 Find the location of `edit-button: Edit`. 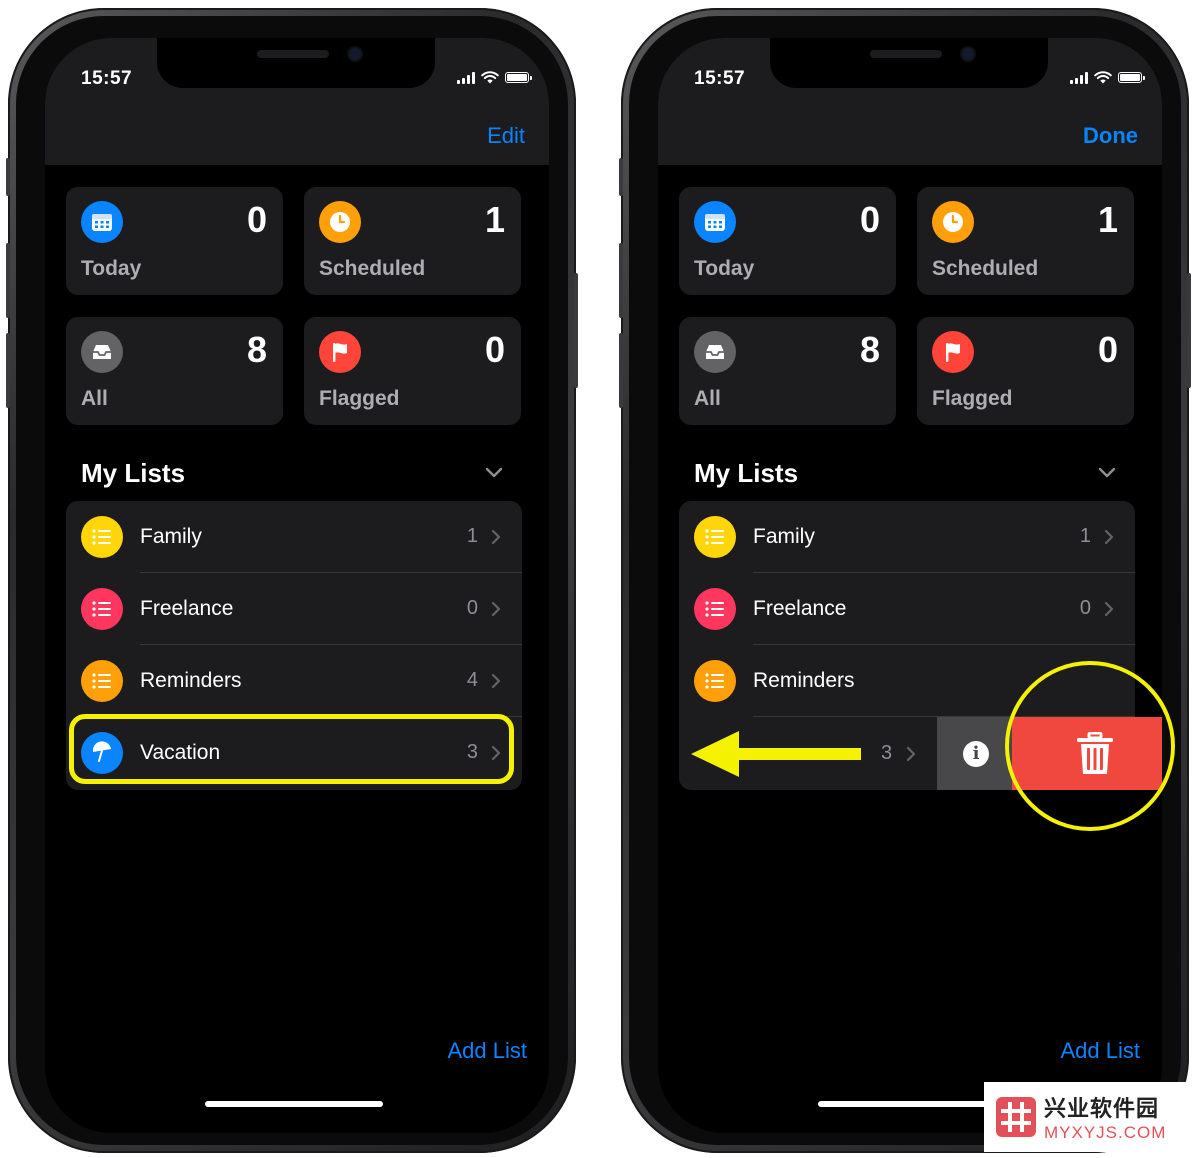

edit-button: Edit is located at coordinates (506, 136).